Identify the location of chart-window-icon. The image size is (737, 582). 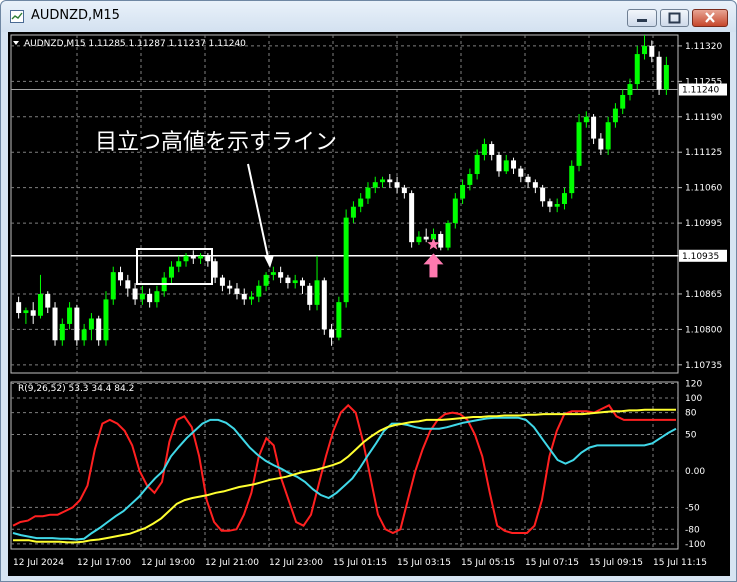
(17, 16).